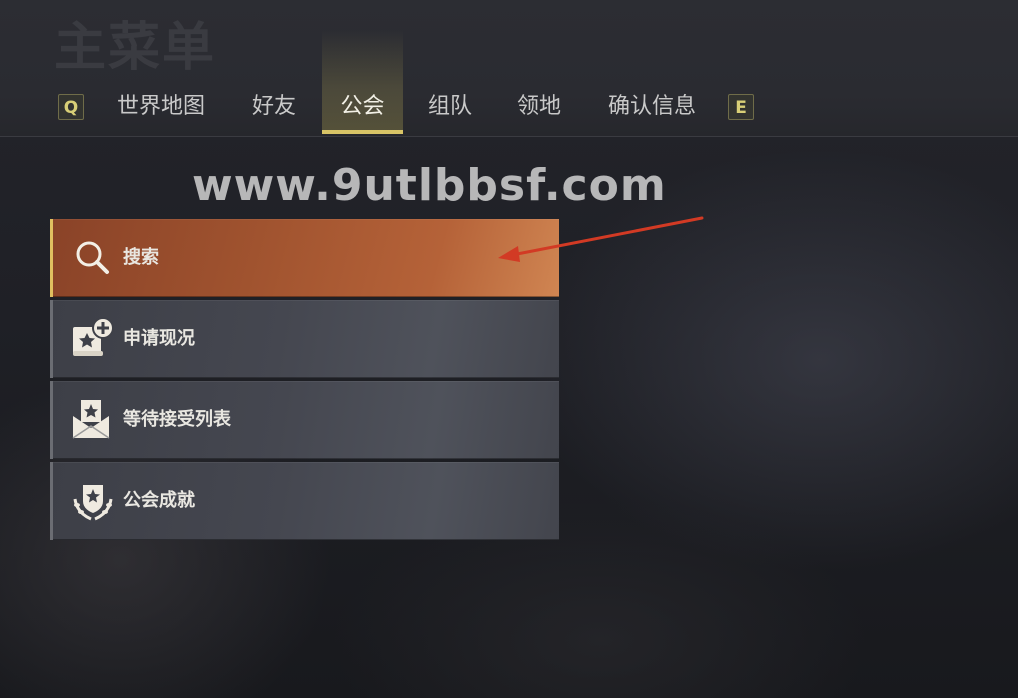  What do you see at coordinates (93, 336) in the screenshot?
I see `scroll-plus-icon` at bounding box center [93, 336].